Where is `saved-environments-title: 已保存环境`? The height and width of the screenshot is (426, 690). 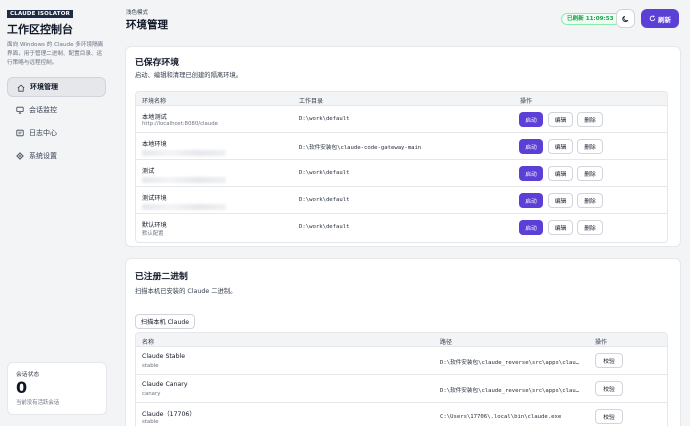
saved-environments-title: 已保存环境 is located at coordinates (157, 63).